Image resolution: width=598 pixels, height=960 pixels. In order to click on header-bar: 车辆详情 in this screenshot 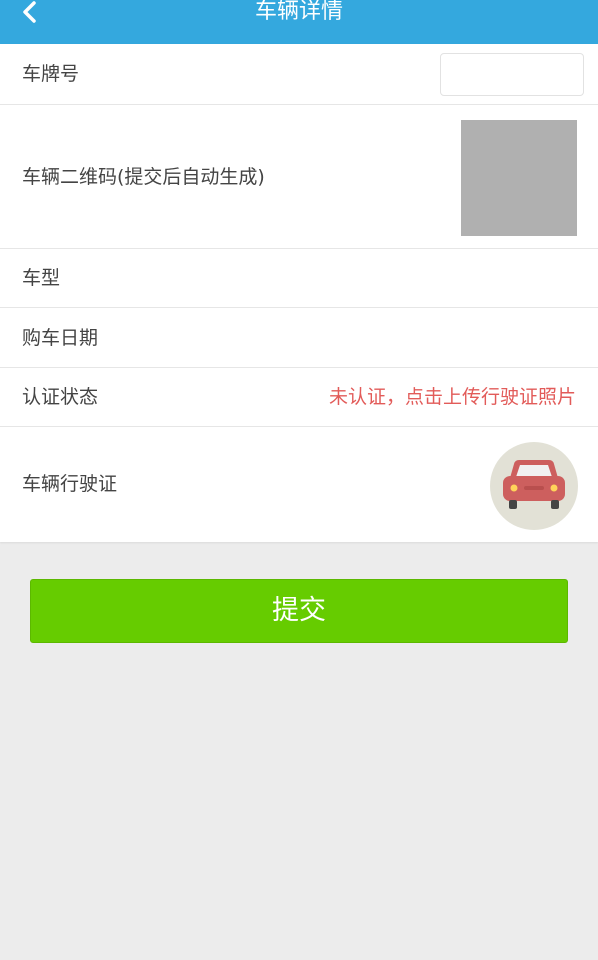, I will do `click(299, 22)`.